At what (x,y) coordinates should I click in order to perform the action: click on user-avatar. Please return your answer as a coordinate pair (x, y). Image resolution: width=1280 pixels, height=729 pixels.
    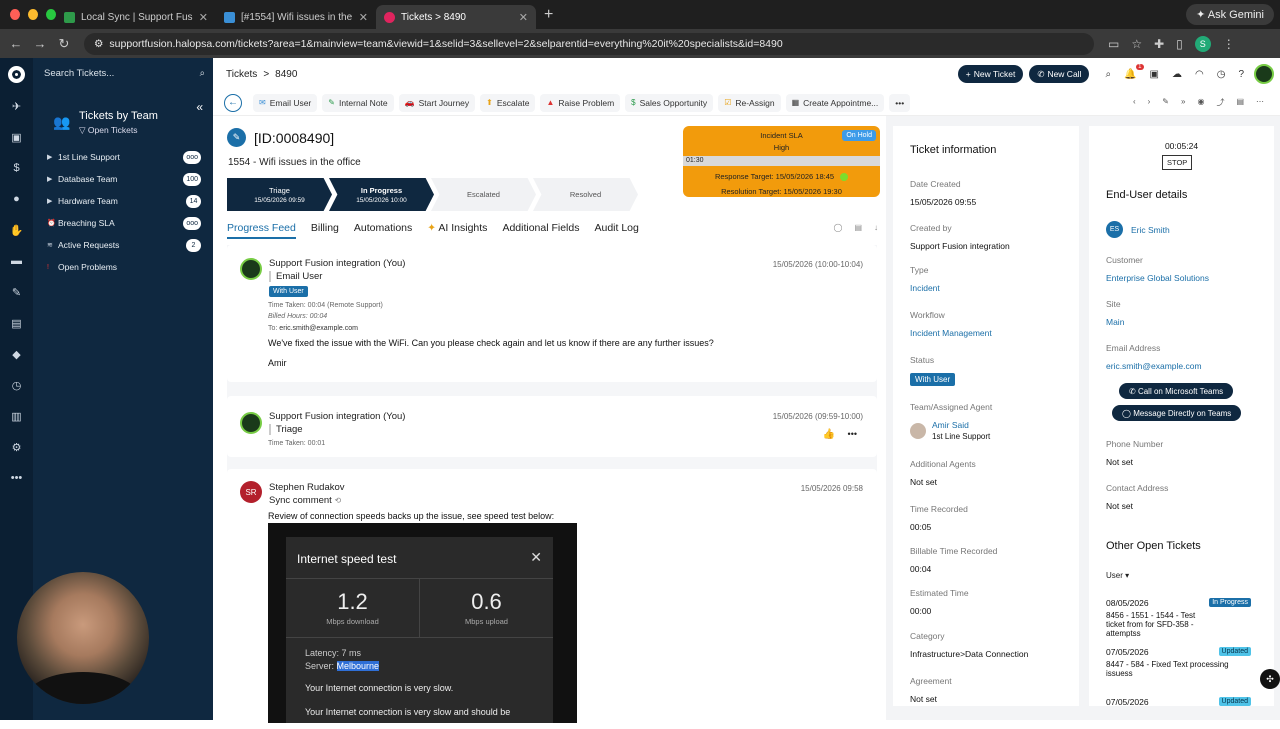
    Looking at the image, I should click on (1264, 74).